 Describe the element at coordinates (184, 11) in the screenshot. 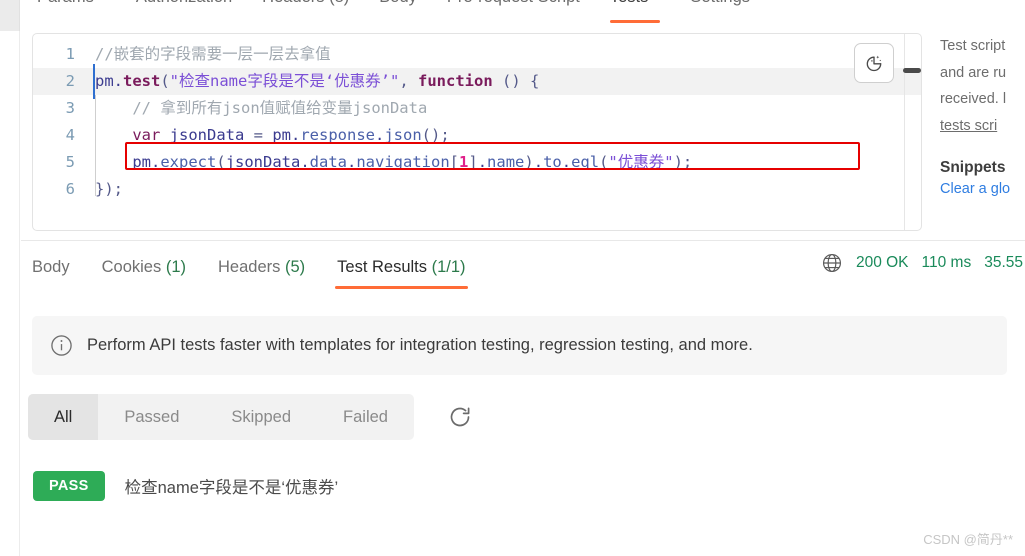

I see `request-tab-authorization: Authorization` at that location.